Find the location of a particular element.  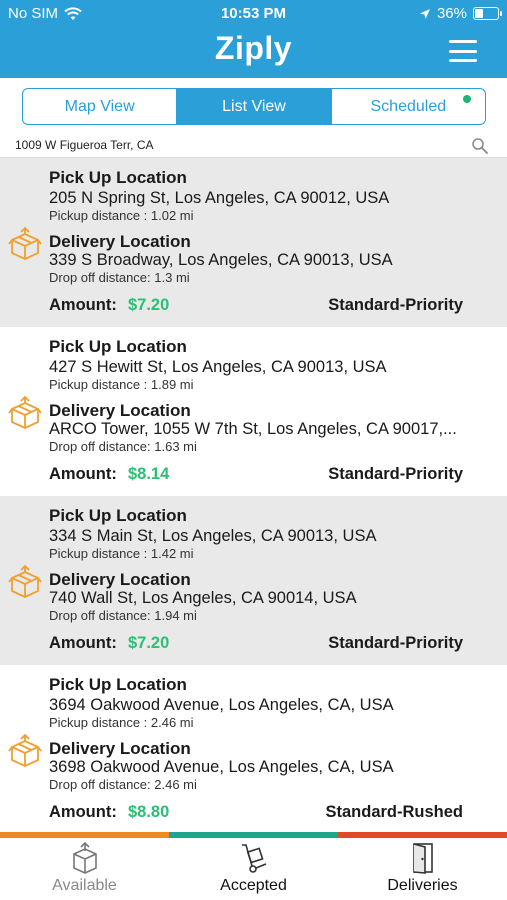

box-icon is located at coordinates (84, 858).